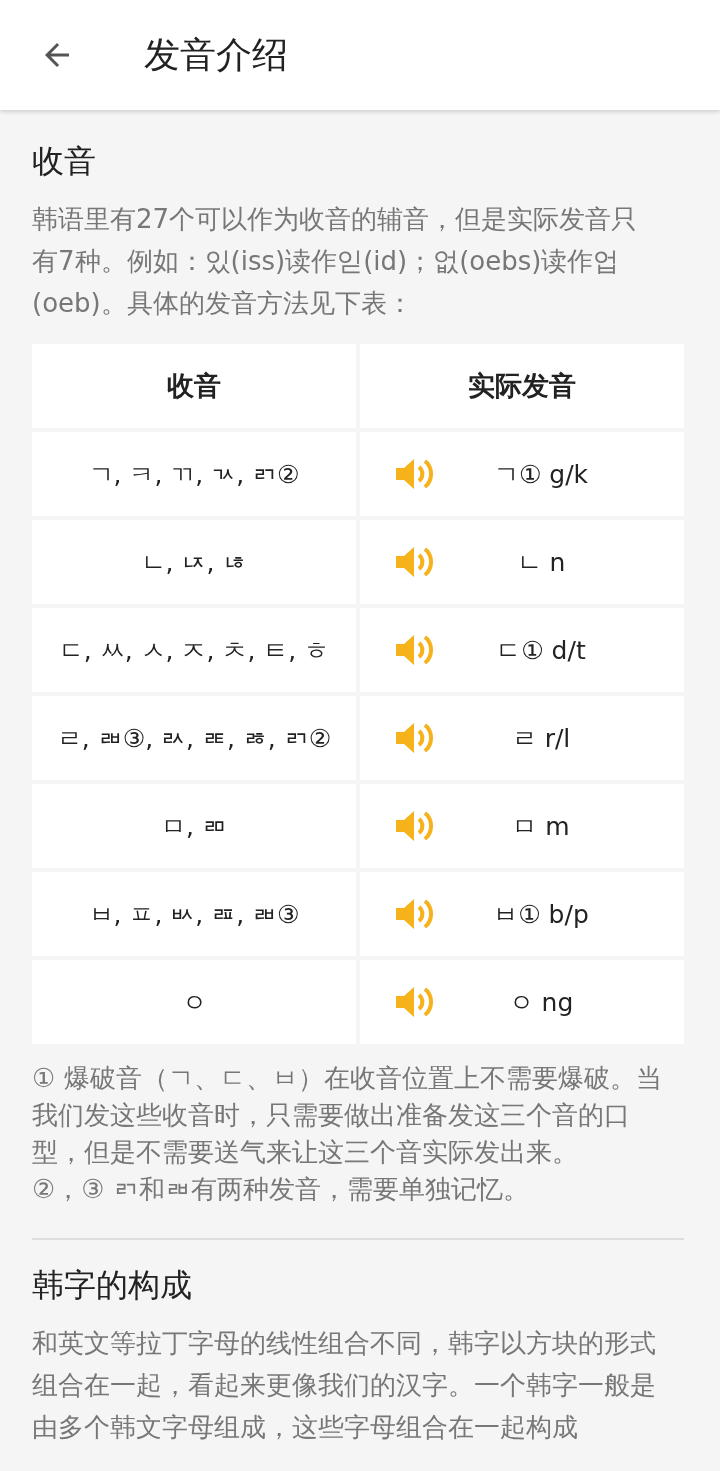  I want to click on table-cell: ㅂ, ㅍ, ㅄ, ㄿ, ㄼ③, so click(194, 914).